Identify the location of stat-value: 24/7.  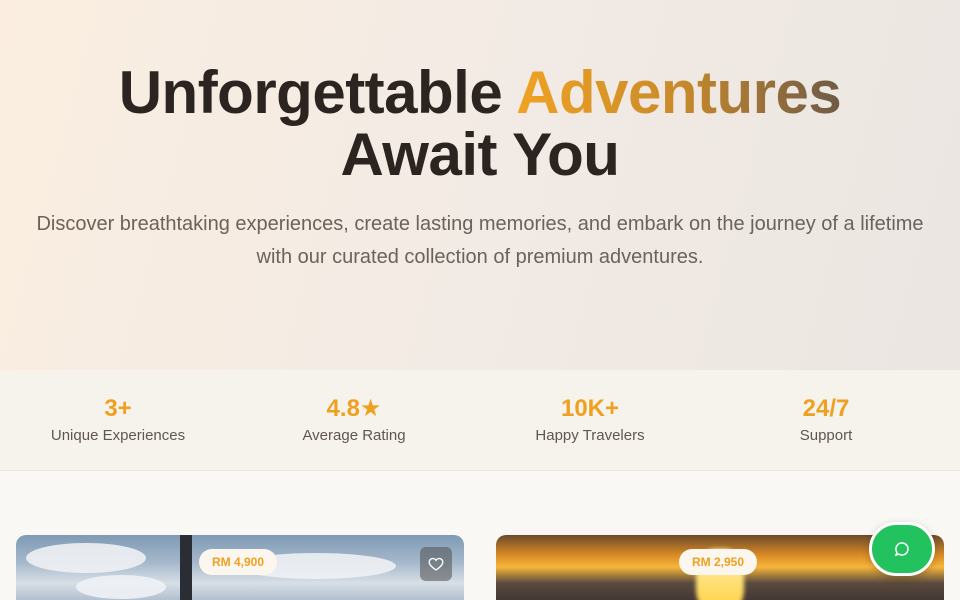
(826, 408).